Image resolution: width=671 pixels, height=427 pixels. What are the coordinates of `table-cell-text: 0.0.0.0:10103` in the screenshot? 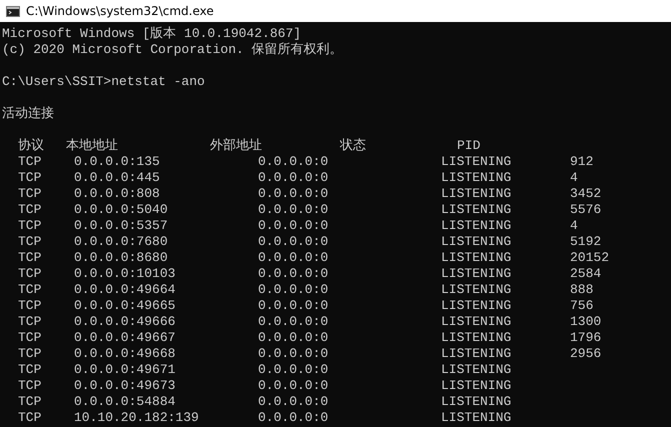 It's located at (125, 274).